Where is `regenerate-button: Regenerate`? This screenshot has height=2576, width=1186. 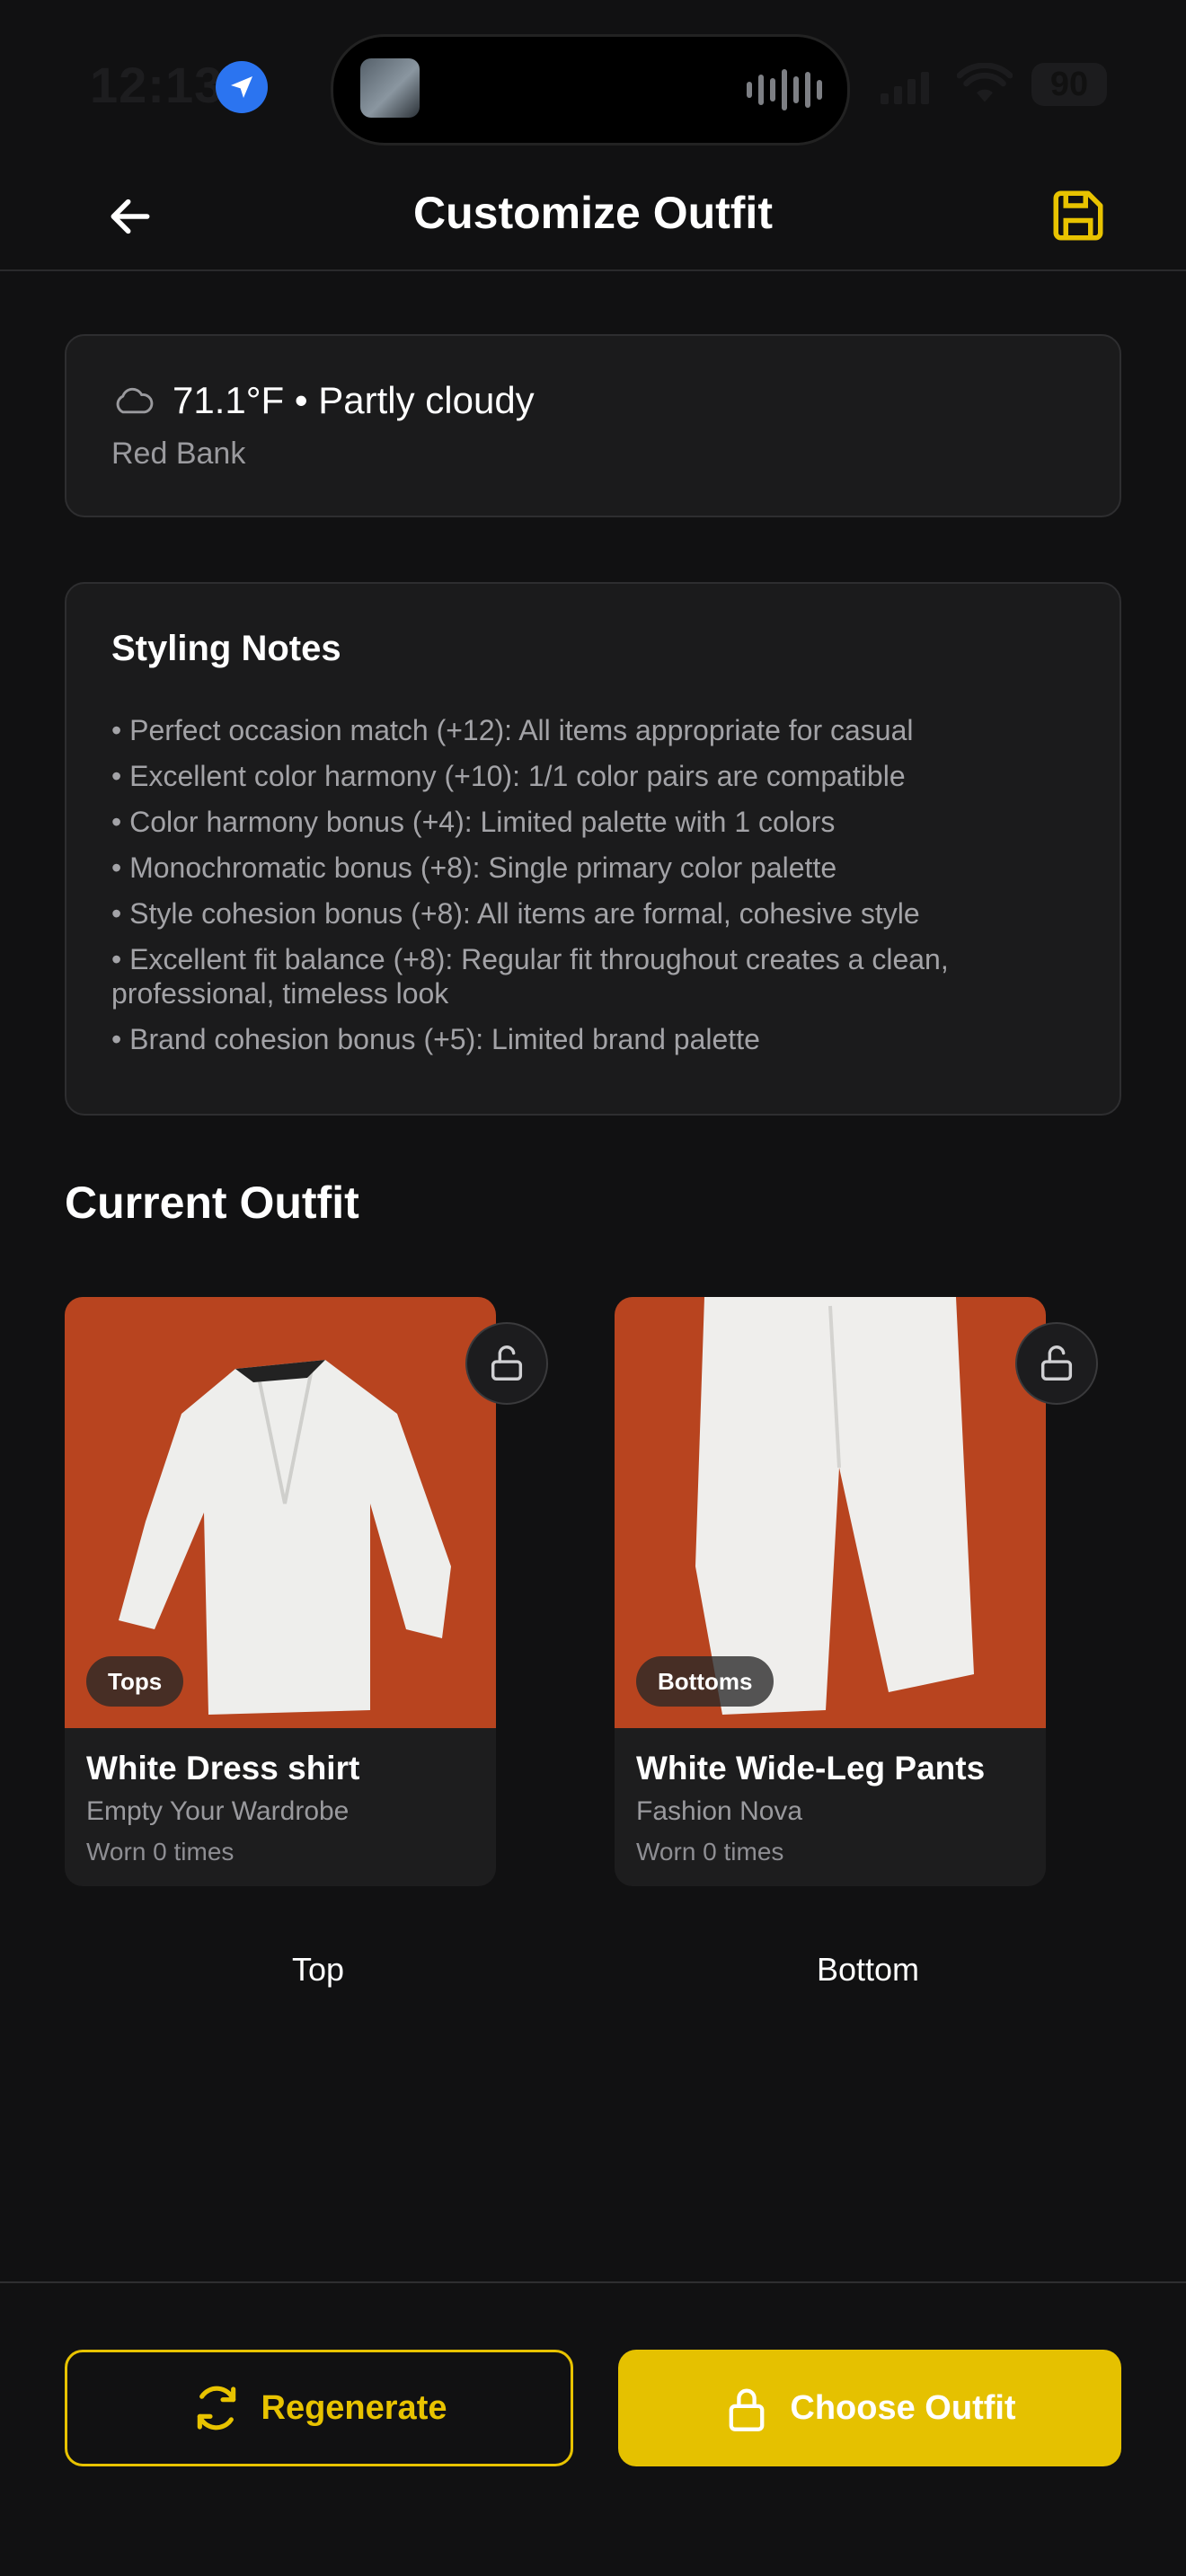 regenerate-button: Regenerate is located at coordinates (319, 2408).